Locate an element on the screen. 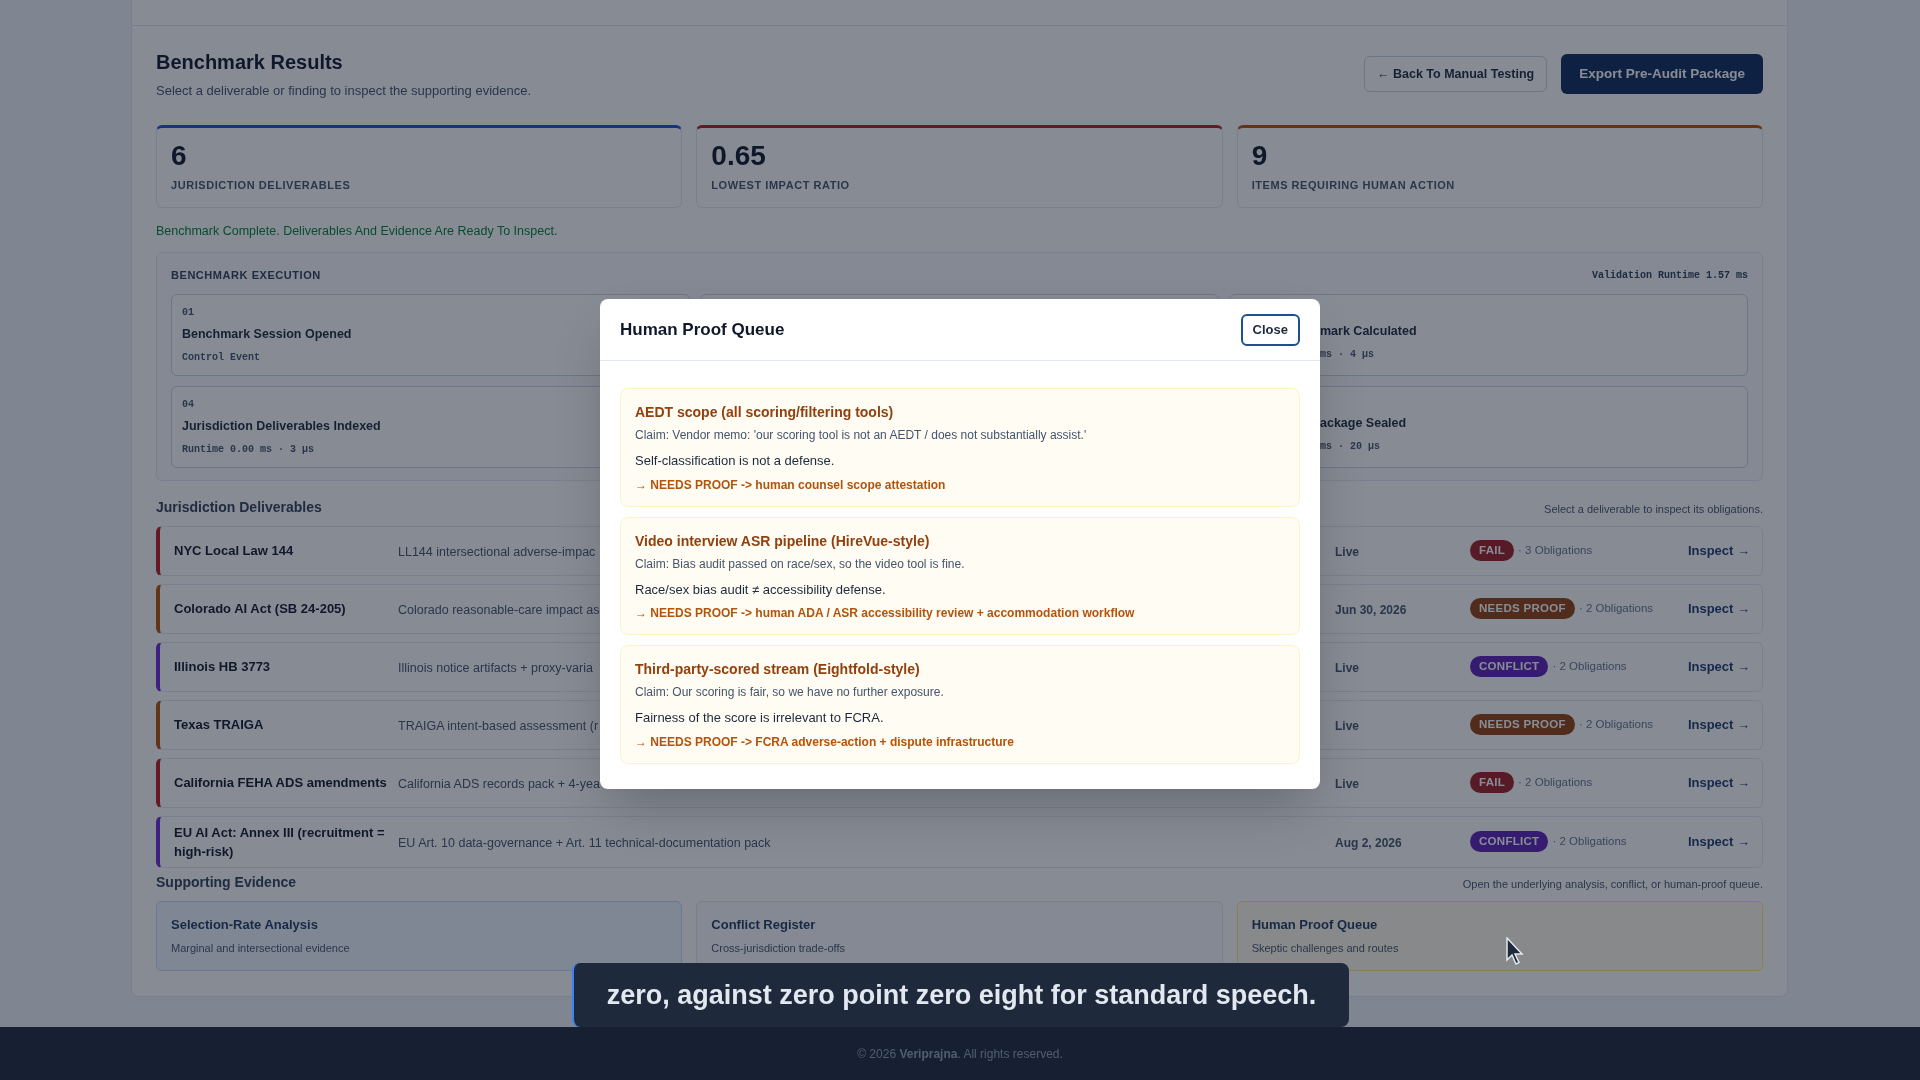 This screenshot has height=1080, width=1920. proof-item-title: Third-party-scored stream (Eightfold-style) is located at coordinates (777, 669).